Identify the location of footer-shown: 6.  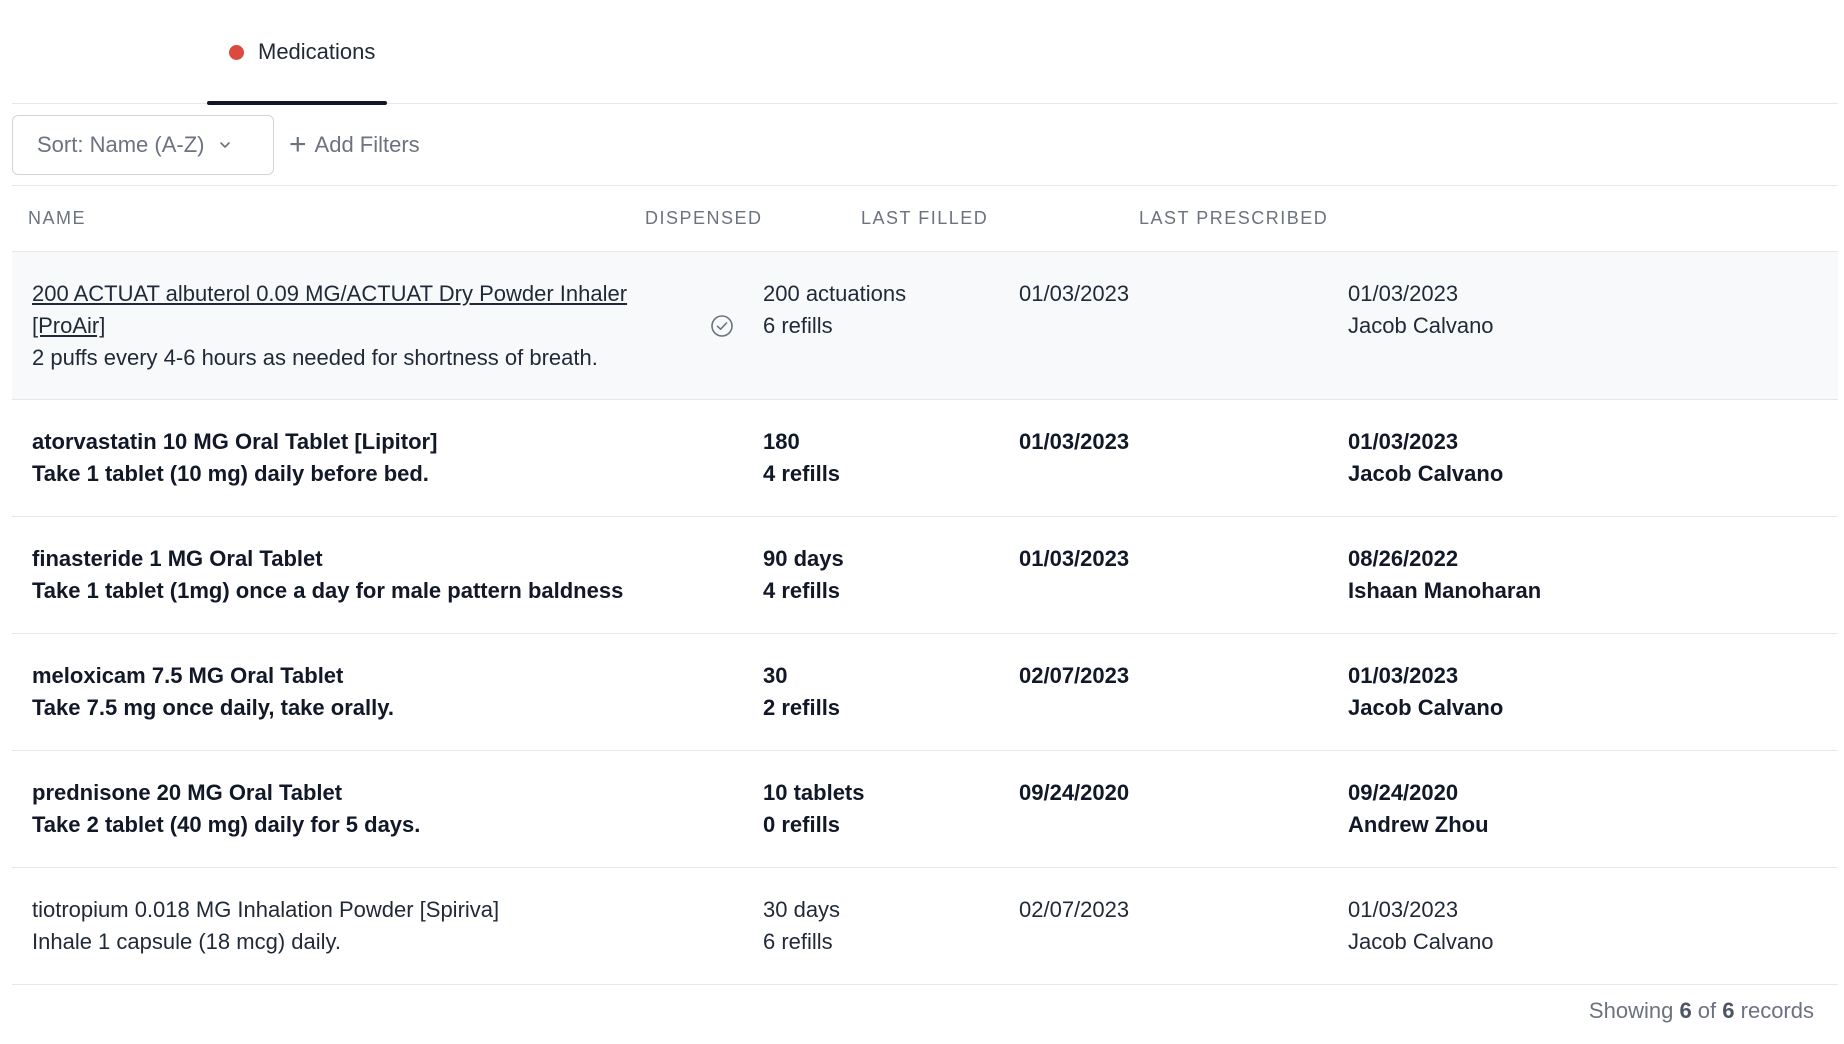
(1685, 1010).